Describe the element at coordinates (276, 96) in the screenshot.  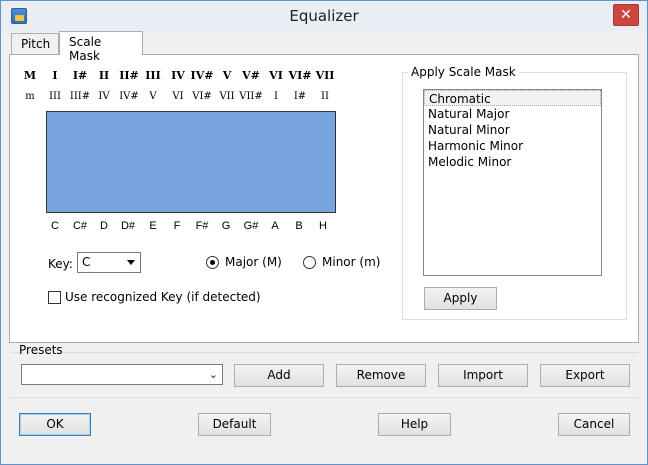
I see `minor-degree-label: I` at that location.